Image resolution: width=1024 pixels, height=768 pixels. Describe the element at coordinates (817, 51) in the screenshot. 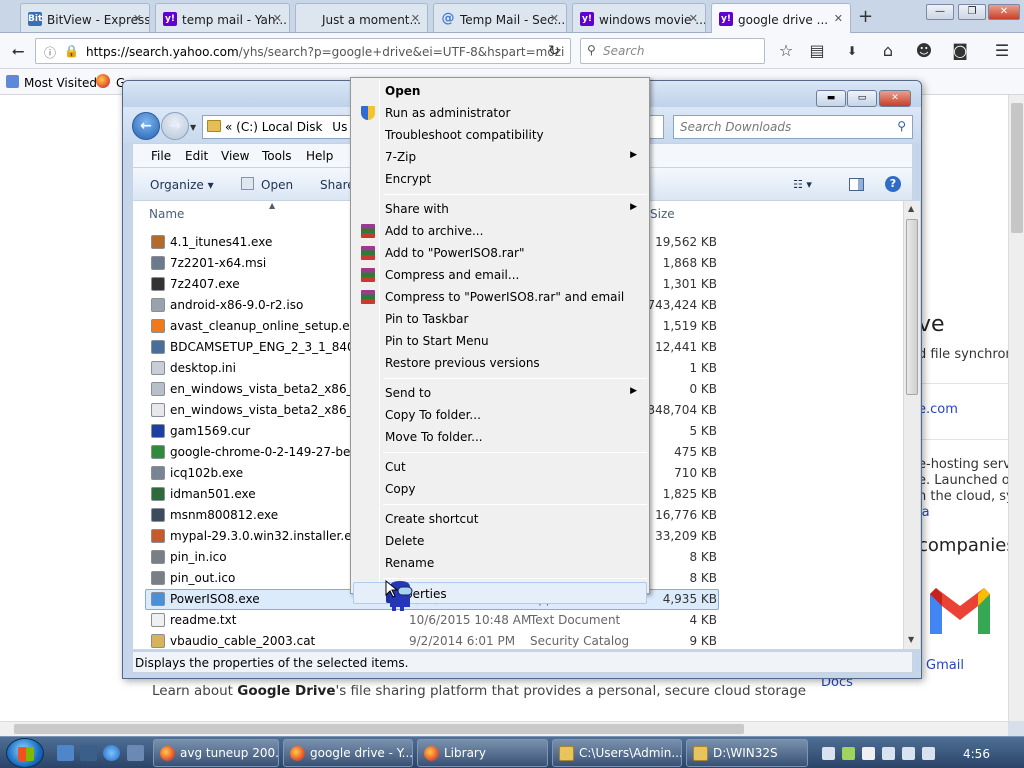

I see `reading-list-icon: ▤` at that location.